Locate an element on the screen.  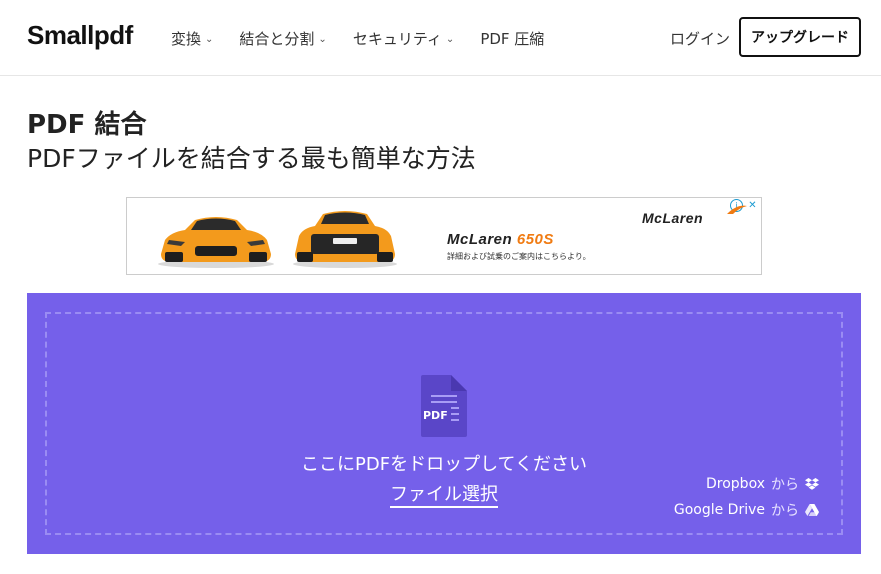
nav-convert-label: 変換 is located at coordinates (186, 39).